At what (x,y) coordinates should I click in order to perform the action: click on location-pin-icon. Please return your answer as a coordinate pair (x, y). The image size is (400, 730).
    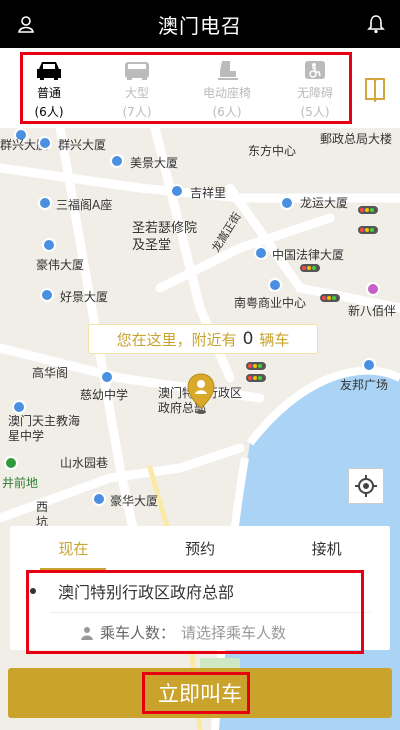
    Looking at the image, I should click on (201, 393).